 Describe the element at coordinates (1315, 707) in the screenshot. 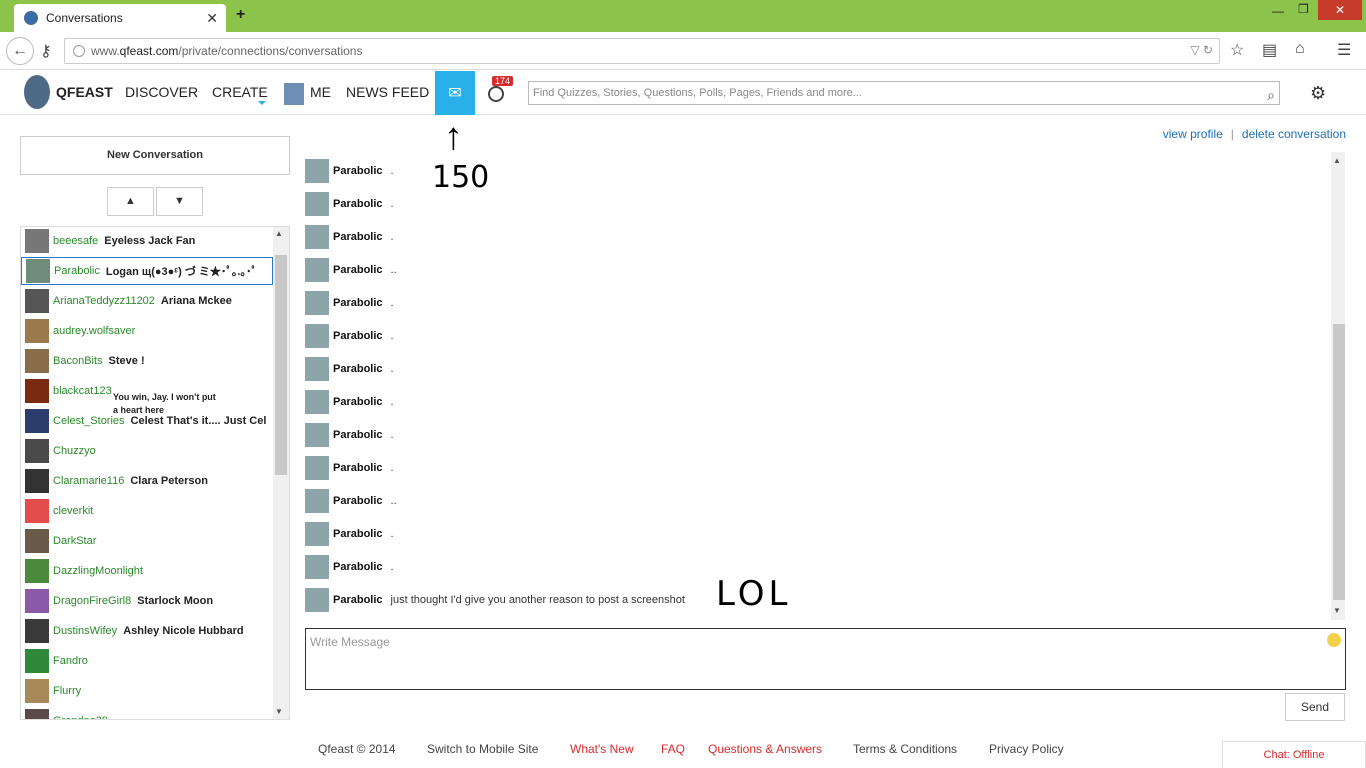

I see `send-button: Send` at that location.